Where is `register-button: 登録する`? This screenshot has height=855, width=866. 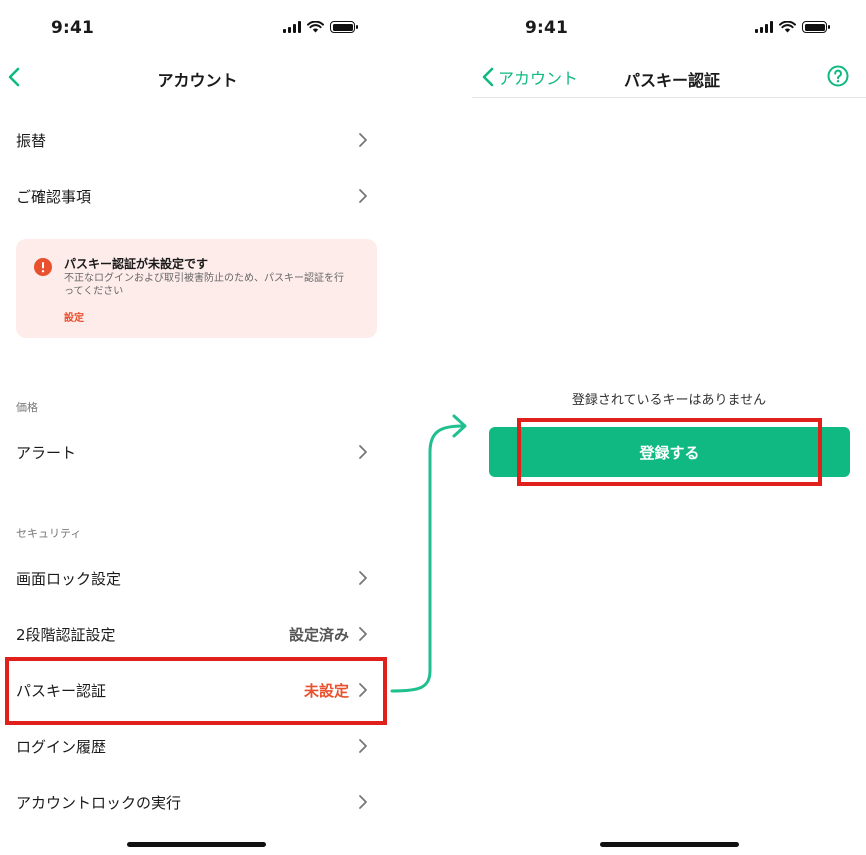
register-button: 登録する is located at coordinates (669, 452).